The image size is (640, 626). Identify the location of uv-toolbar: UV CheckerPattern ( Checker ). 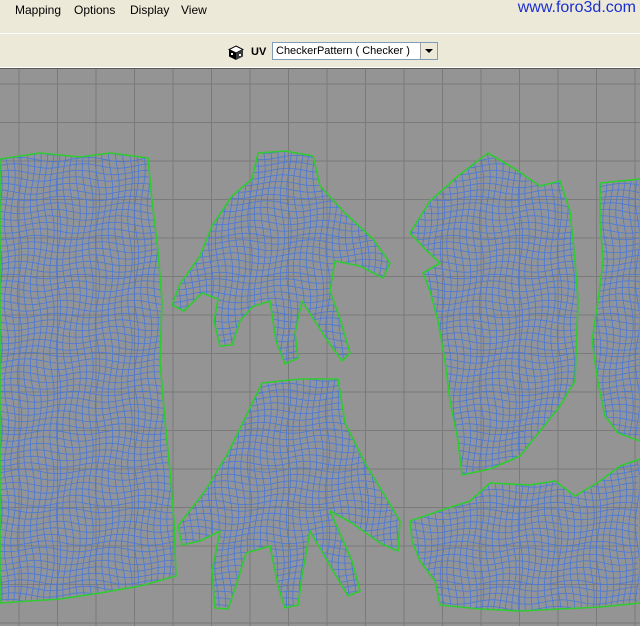
(320, 44).